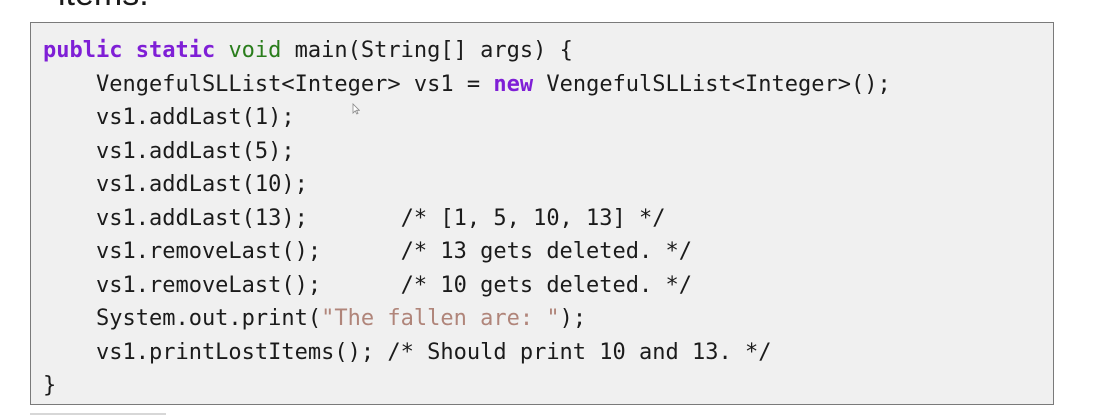 This screenshot has height=419, width=1105. What do you see at coordinates (50, 385) in the screenshot?
I see `code-token: }` at bounding box center [50, 385].